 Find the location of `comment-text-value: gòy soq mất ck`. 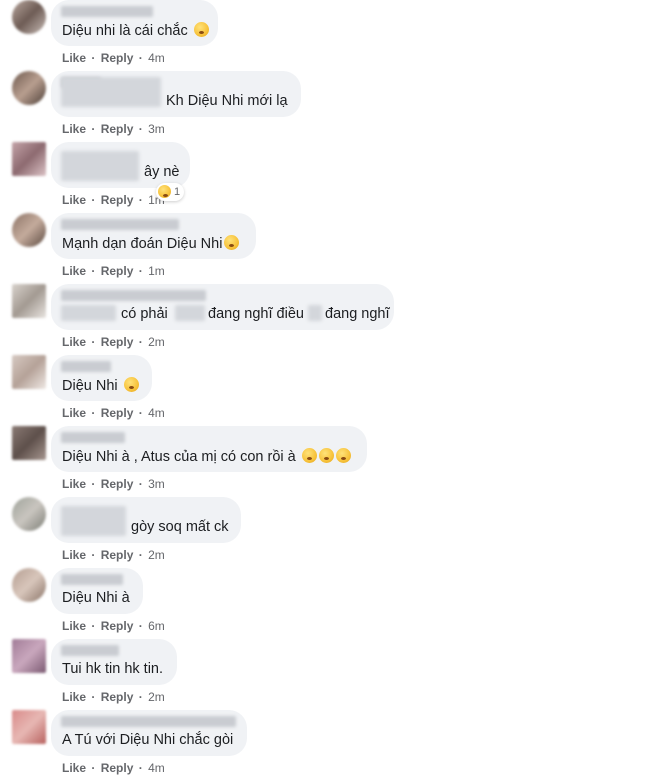

comment-text-value: gòy soq mất ck is located at coordinates (180, 527).